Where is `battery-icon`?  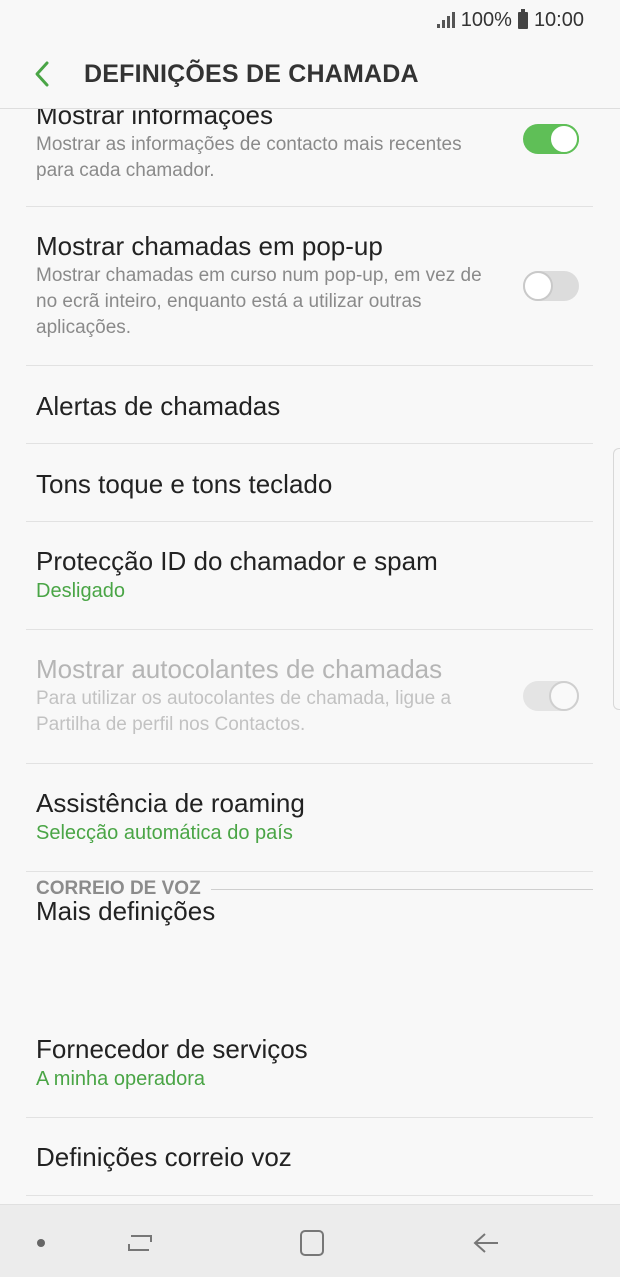
battery-icon is located at coordinates (522, 18).